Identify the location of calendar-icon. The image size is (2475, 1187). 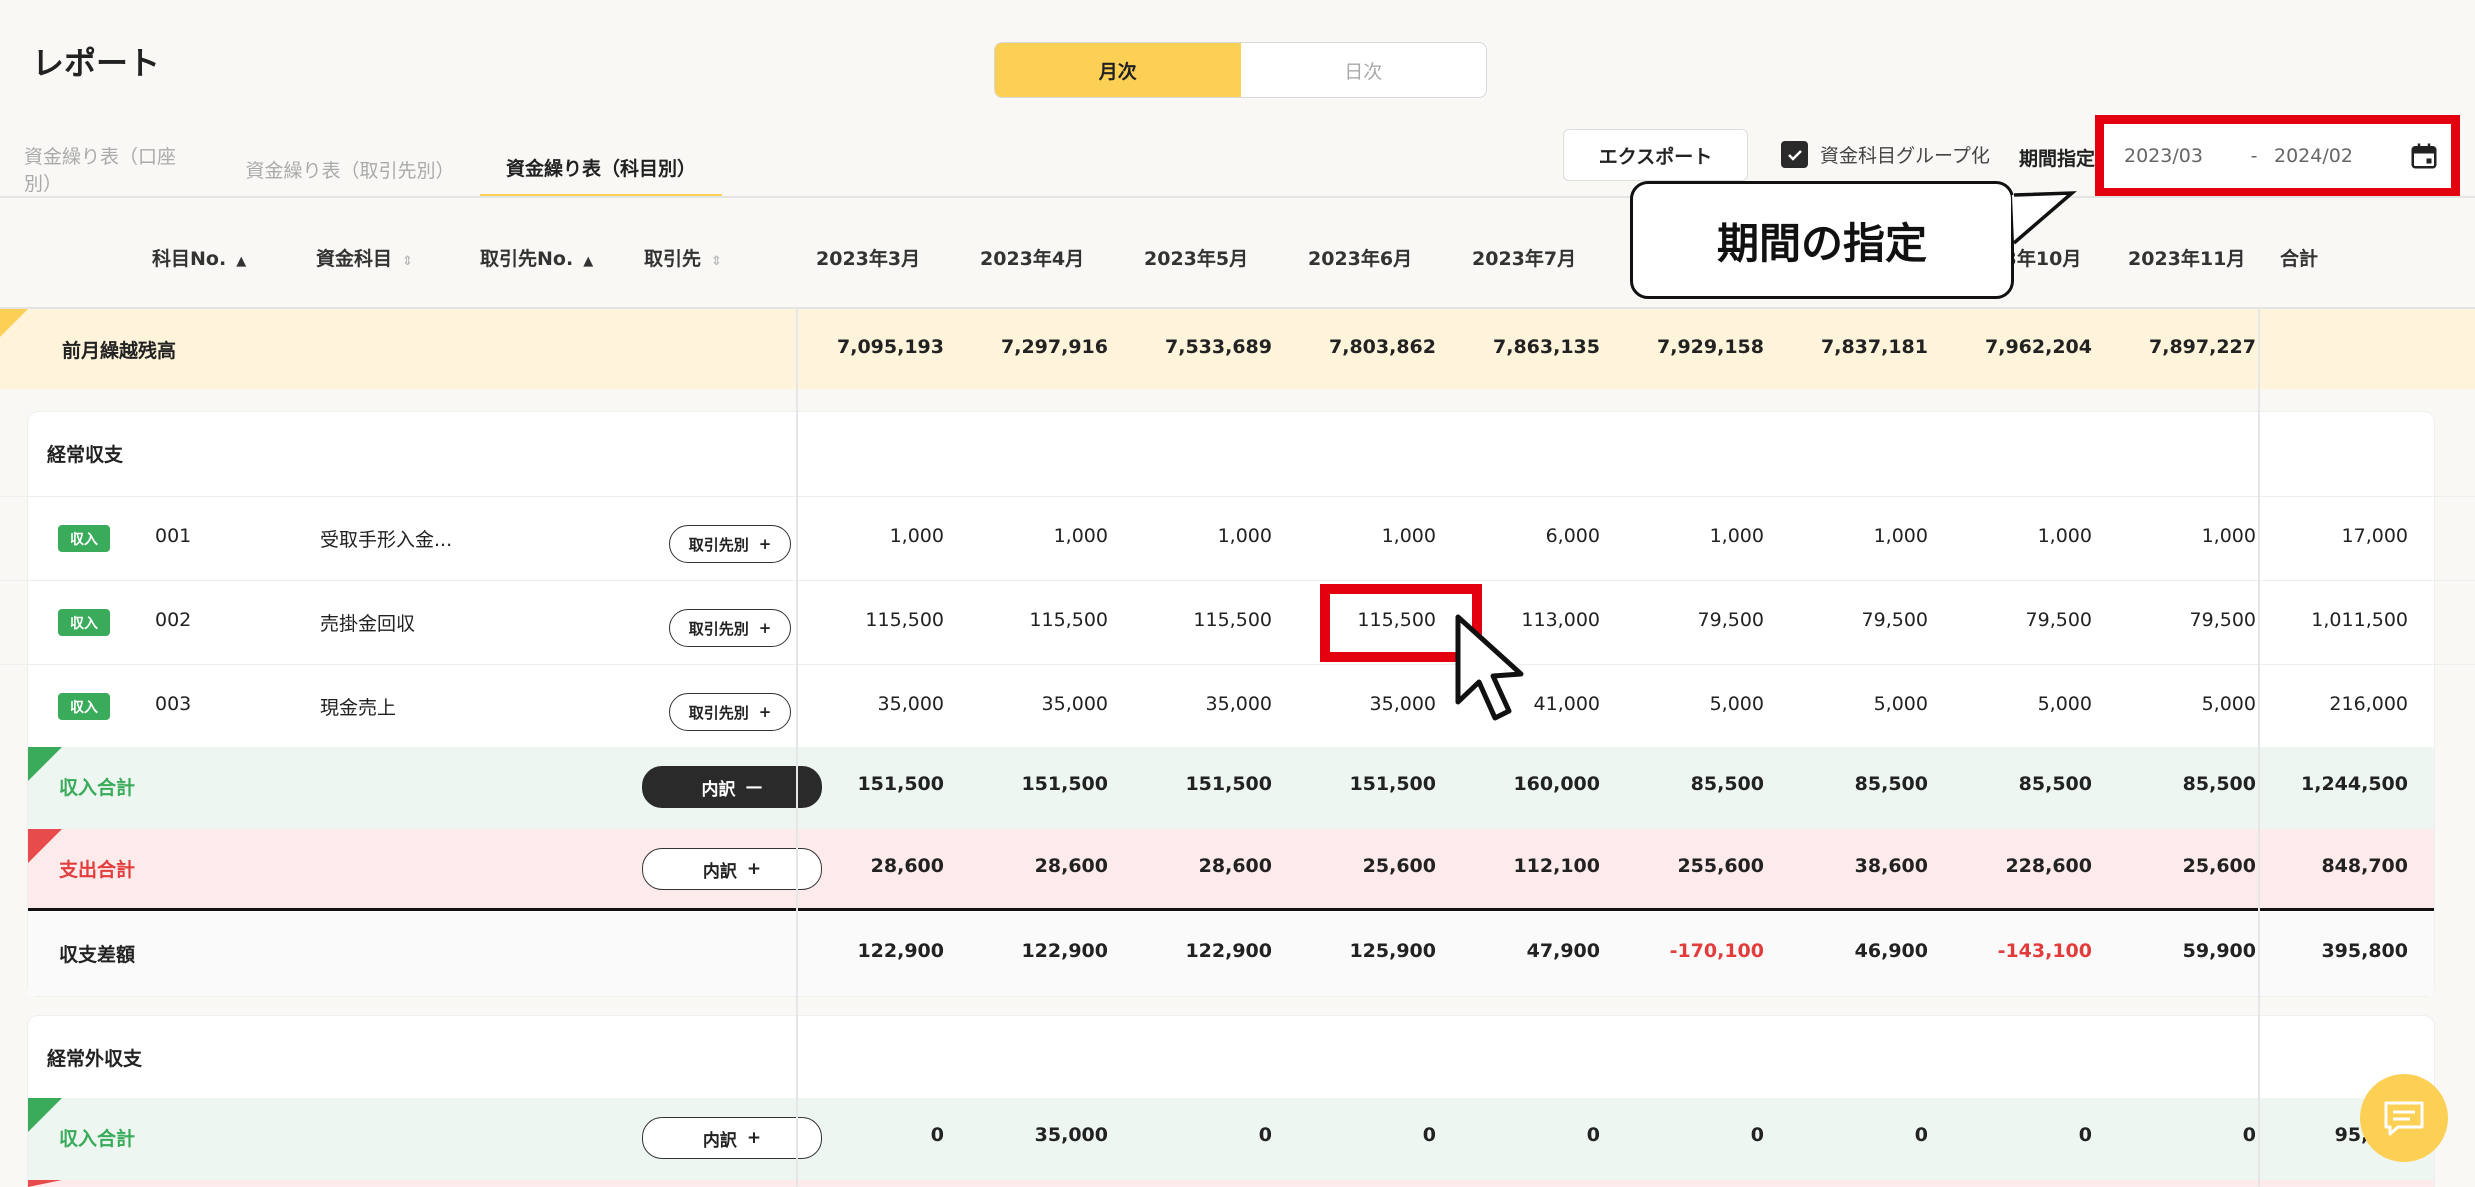
(2424, 156).